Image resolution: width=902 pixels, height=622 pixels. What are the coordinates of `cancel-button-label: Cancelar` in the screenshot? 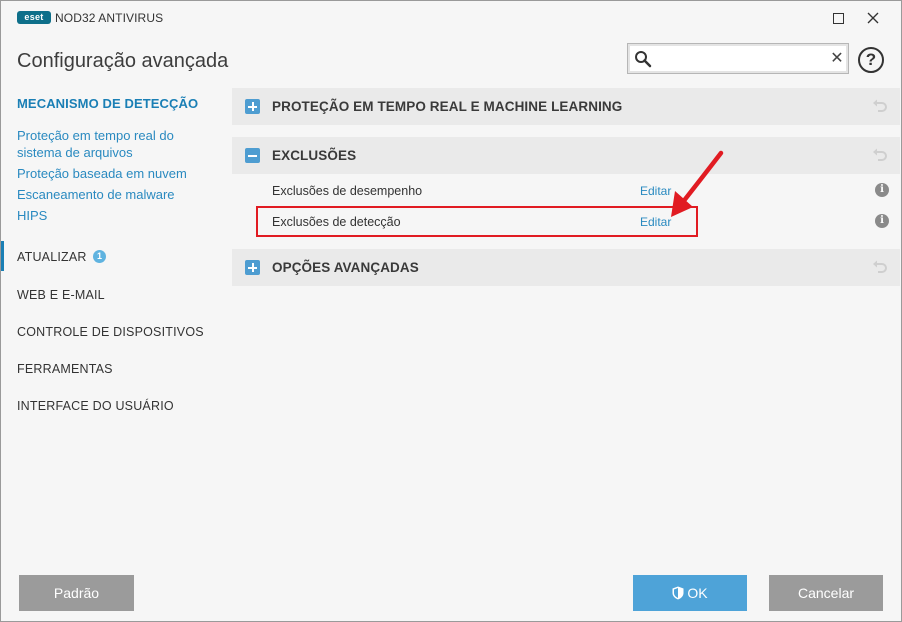 It's located at (826, 593).